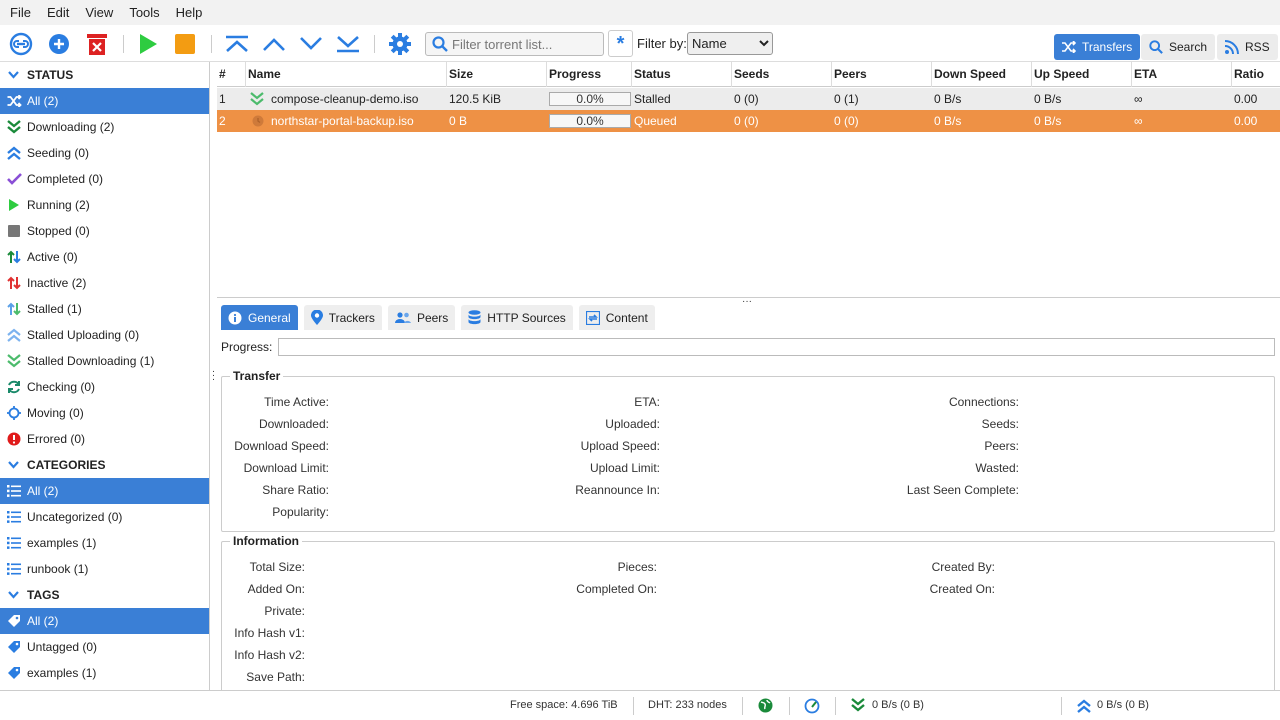 This screenshot has width=1280, height=720. I want to click on column-header: Size, so click(497, 74).